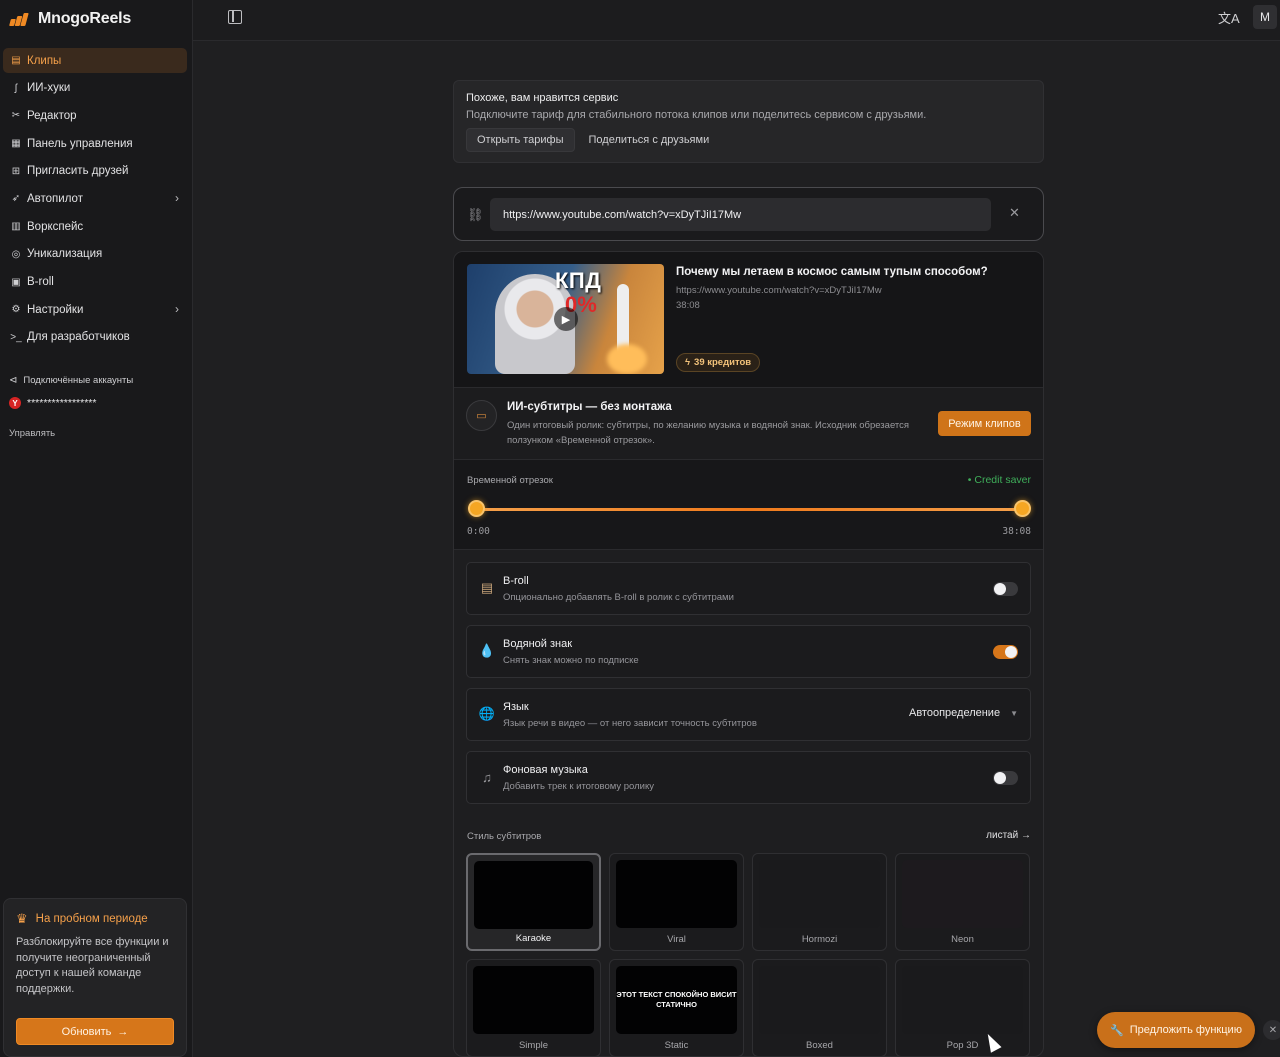 The height and width of the screenshot is (1057, 1280). I want to click on option-title: Водяной знак, so click(538, 644).